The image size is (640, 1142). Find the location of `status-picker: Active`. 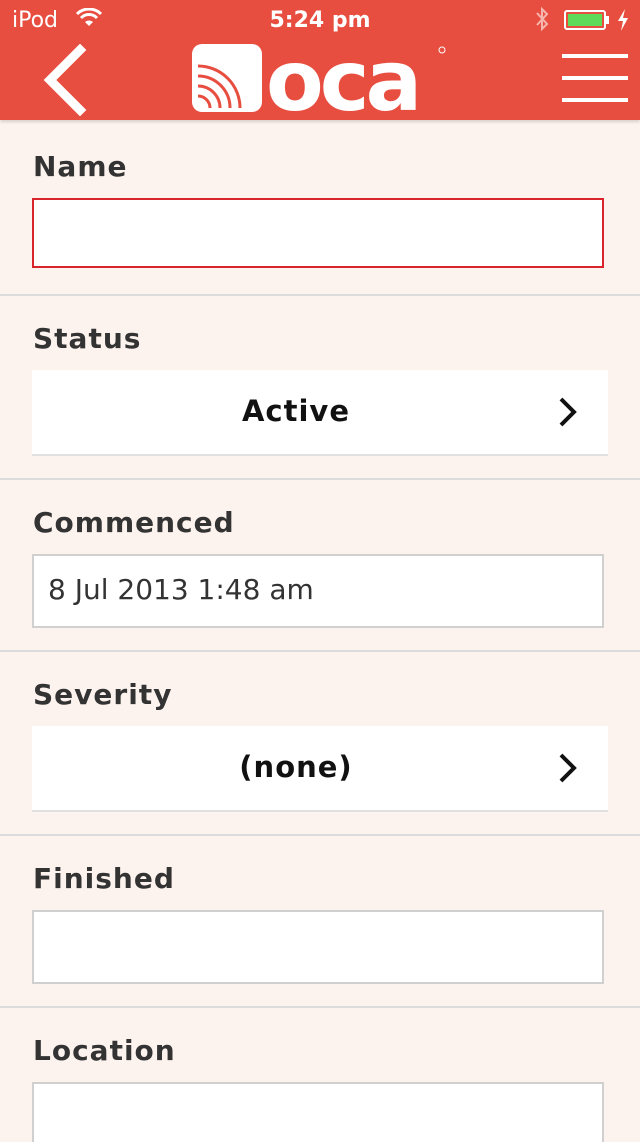

status-picker: Active is located at coordinates (320, 413).